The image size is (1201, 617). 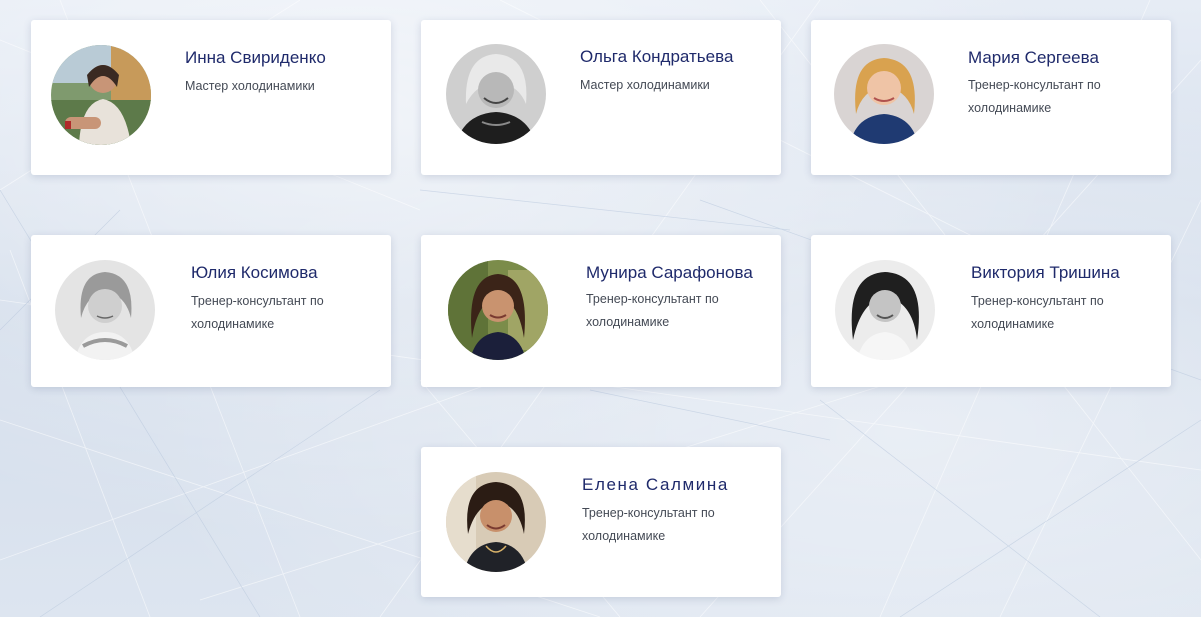 I want to click on team-member-card: Ольга Кондратьева Мастер холодинамики, so click(x=601, y=97).